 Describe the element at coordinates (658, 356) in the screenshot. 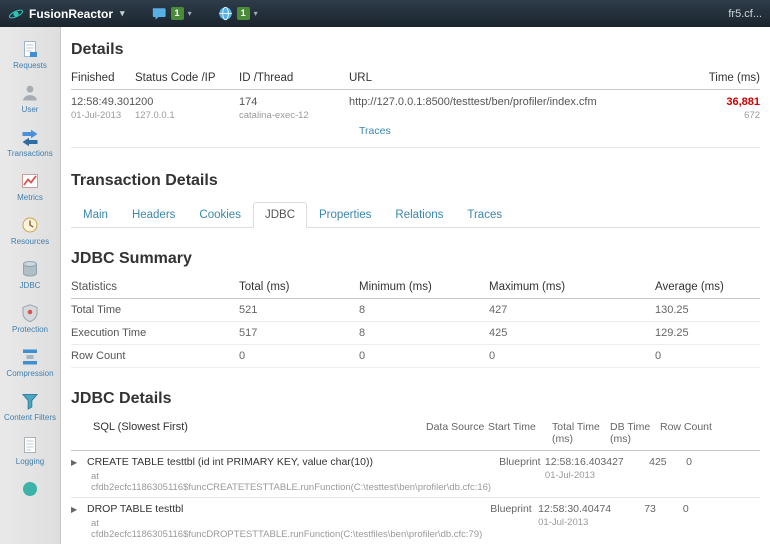

I see `stat-avg: 0` at that location.